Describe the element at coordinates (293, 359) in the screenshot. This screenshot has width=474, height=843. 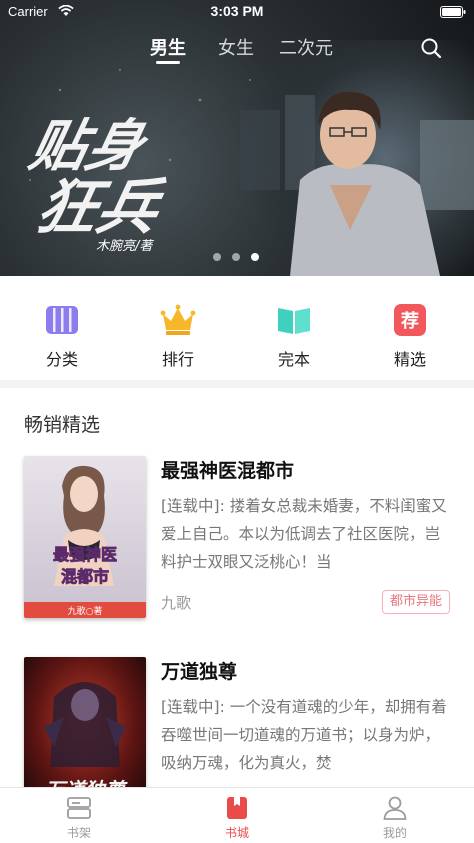
I see `completed-label: 完本` at that location.